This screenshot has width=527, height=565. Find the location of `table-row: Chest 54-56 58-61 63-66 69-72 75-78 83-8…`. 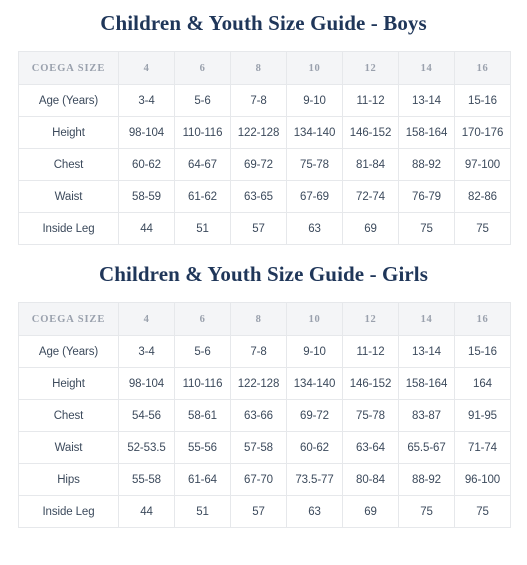

table-row: Chest 54-56 58-61 63-66 69-72 75-78 83-8… is located at coordinates (264, 415).